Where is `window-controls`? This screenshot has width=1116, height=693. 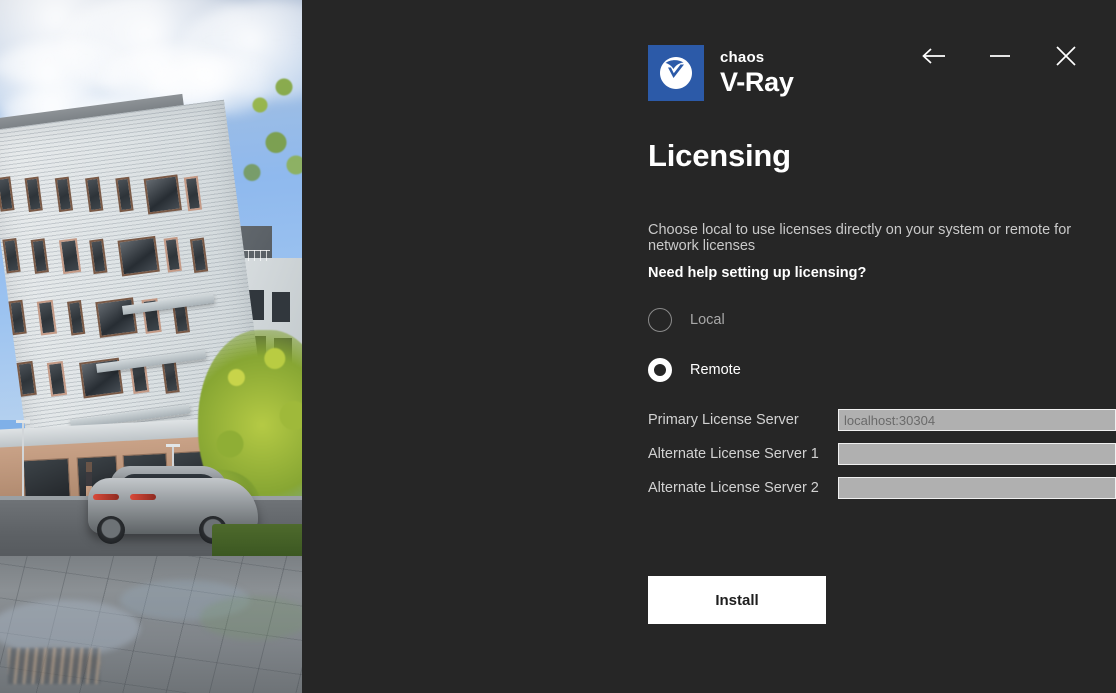
window-controls is located at coordinates (1000, 56).